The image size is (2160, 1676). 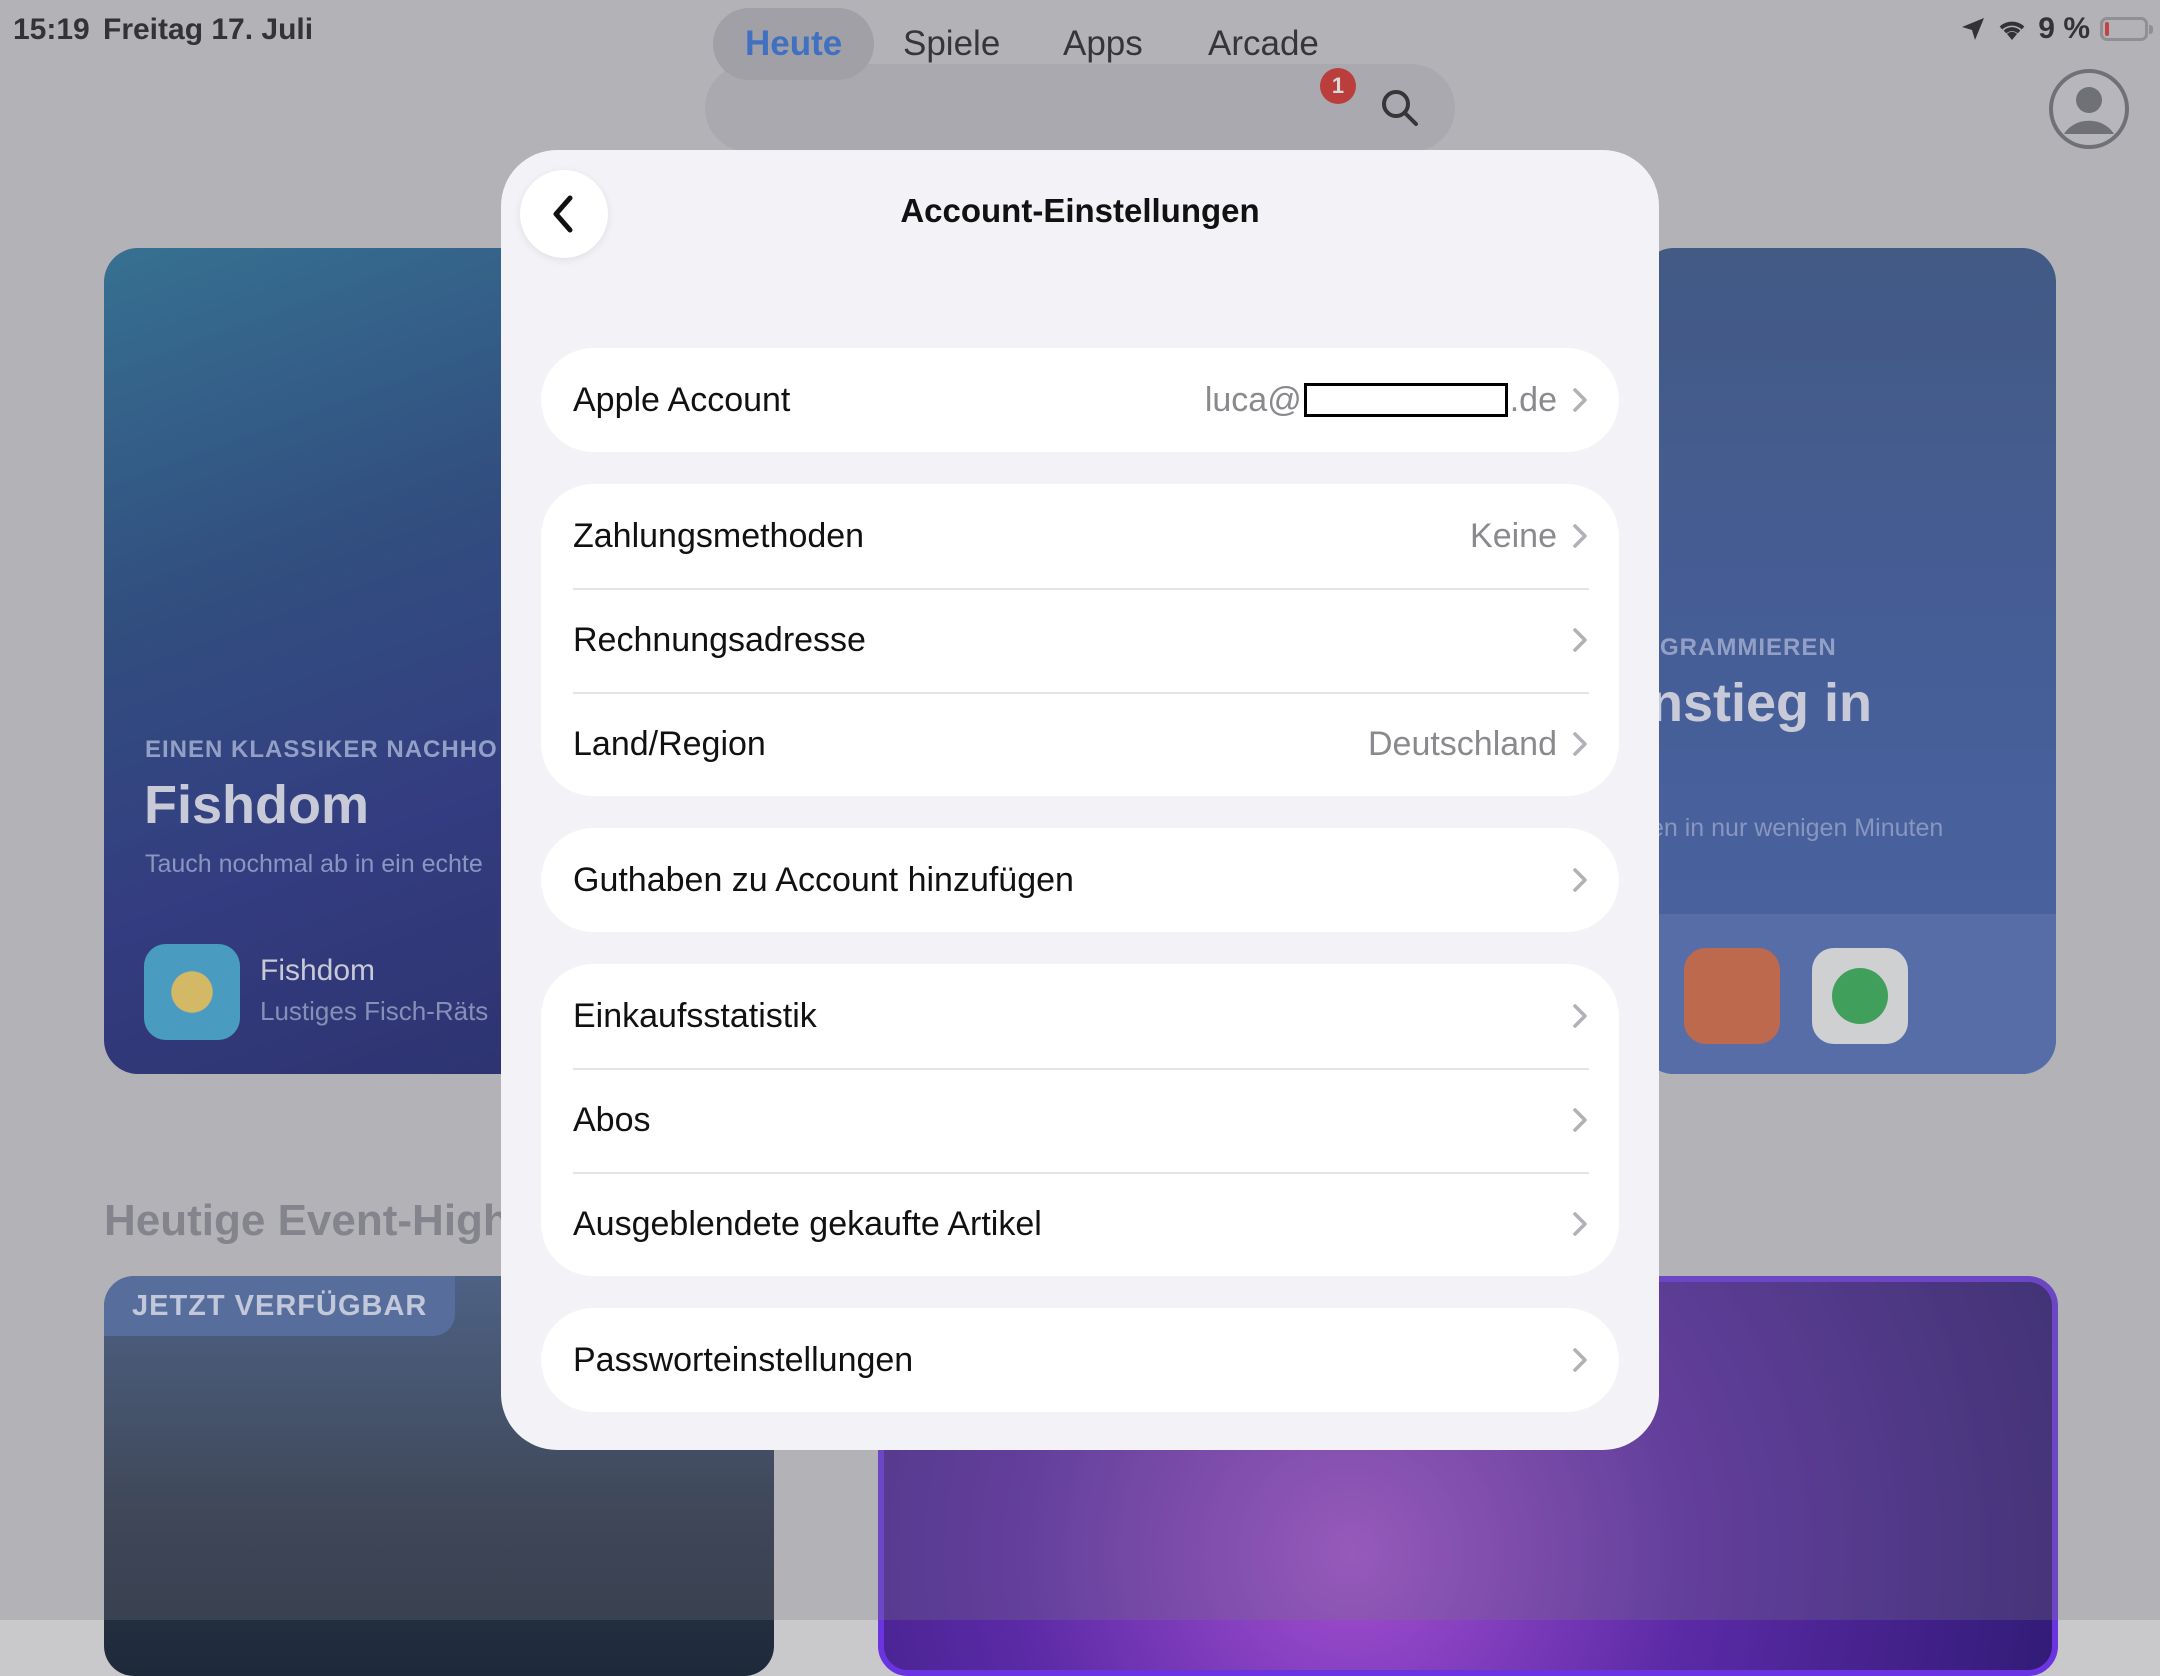 What do you see at coordinates (1405, 400) in the screenshot?
I see `redacted-box` at bounding box center [1405, 400].